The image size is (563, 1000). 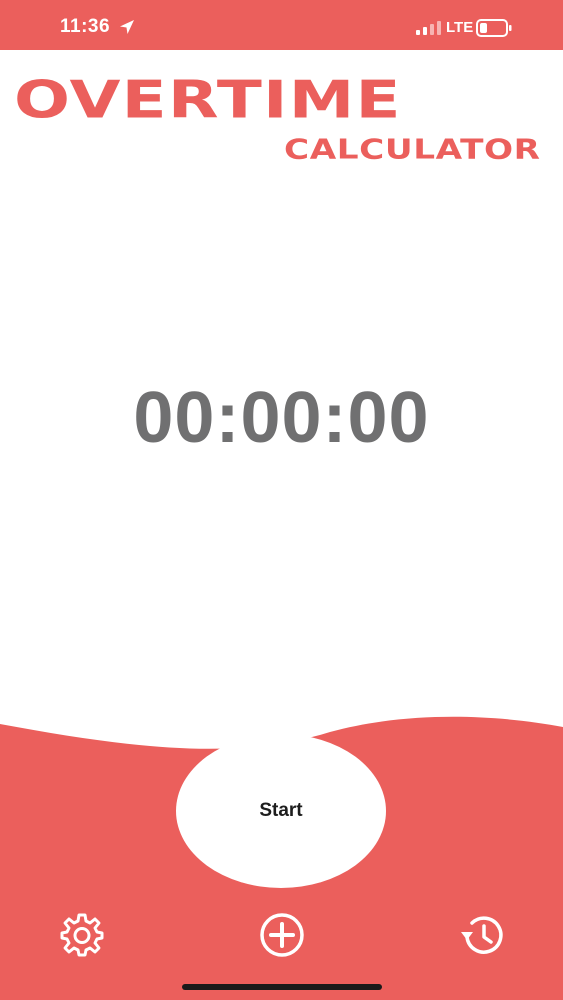 What do you see at coordinates (282, 935) in the screenshot?
I see `plus-circle-icon` at bounding box center [282, 935].